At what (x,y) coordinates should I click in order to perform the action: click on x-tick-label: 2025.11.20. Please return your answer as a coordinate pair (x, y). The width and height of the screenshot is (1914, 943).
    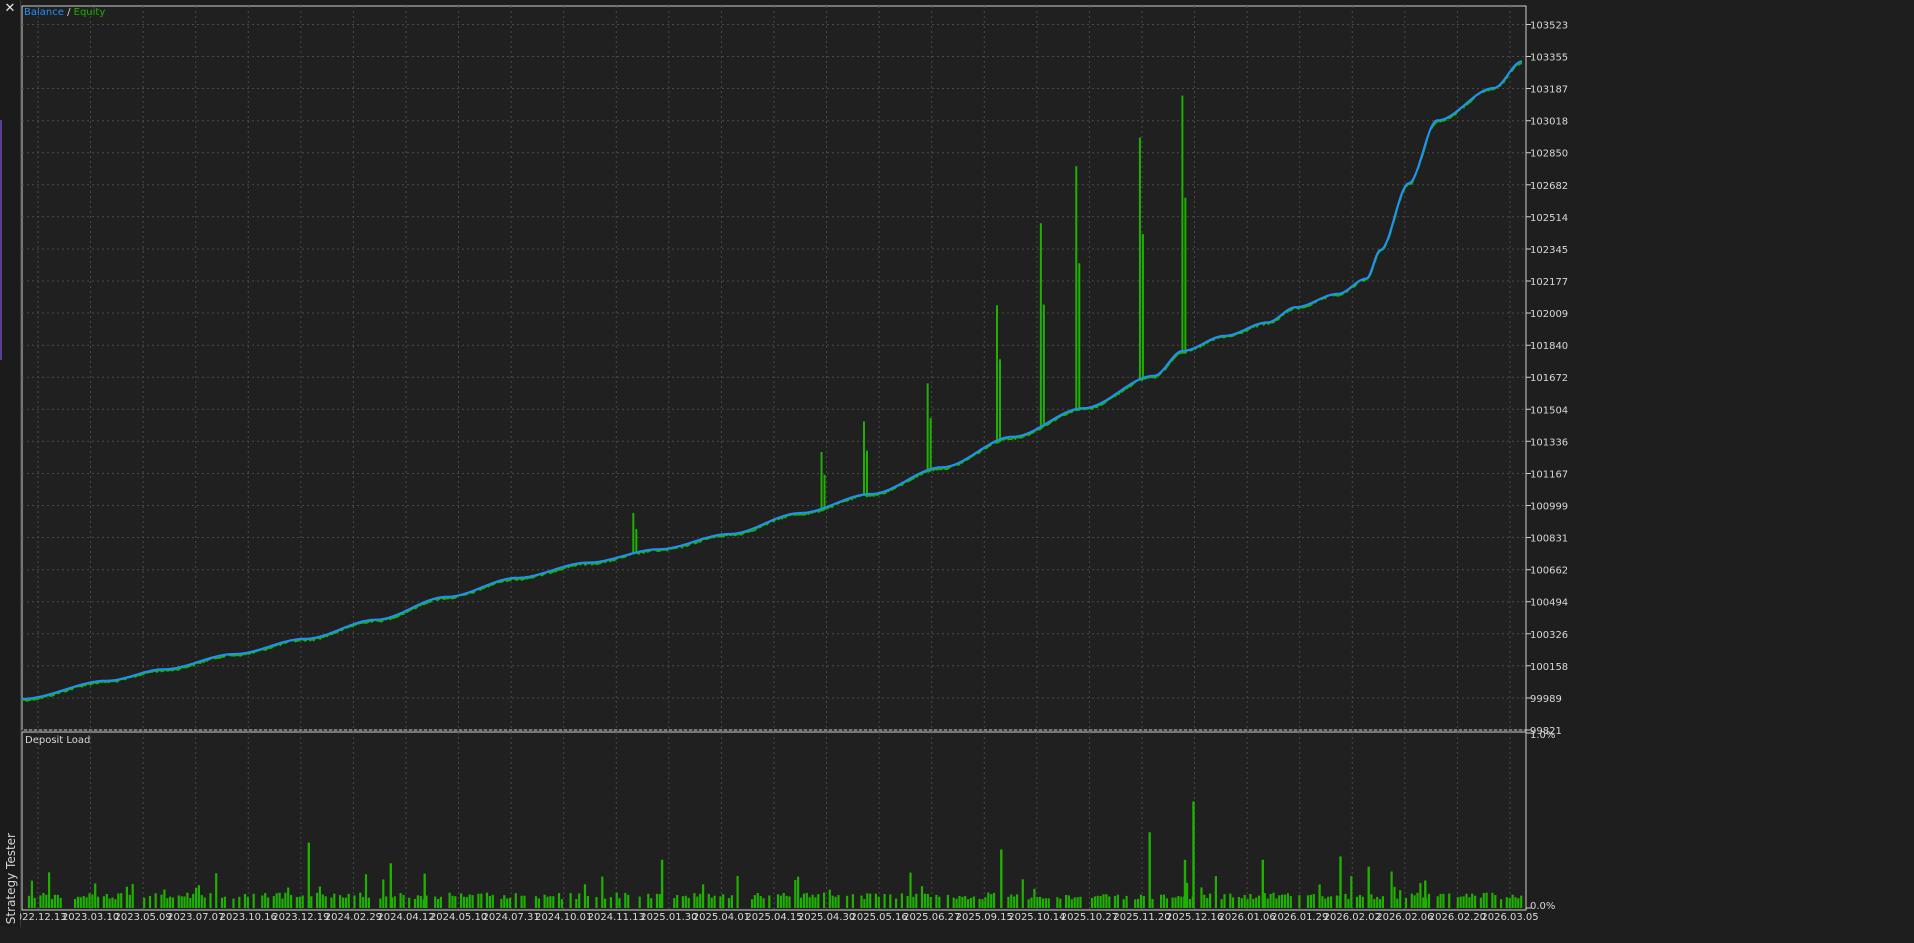
    Looking at the image, I should click on (1141, 917).